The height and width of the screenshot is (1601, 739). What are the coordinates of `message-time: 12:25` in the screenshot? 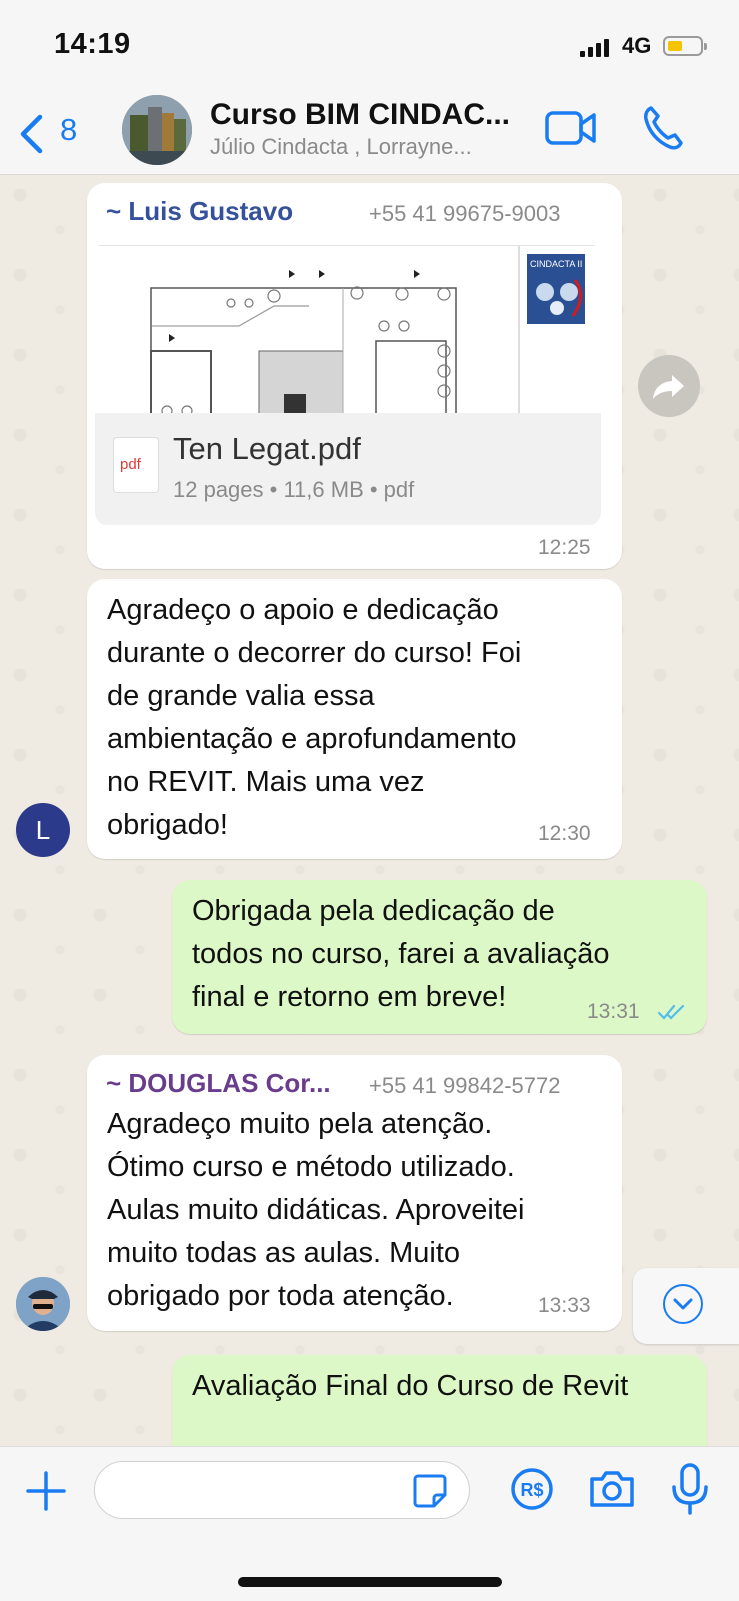 It's located at (564, 547).